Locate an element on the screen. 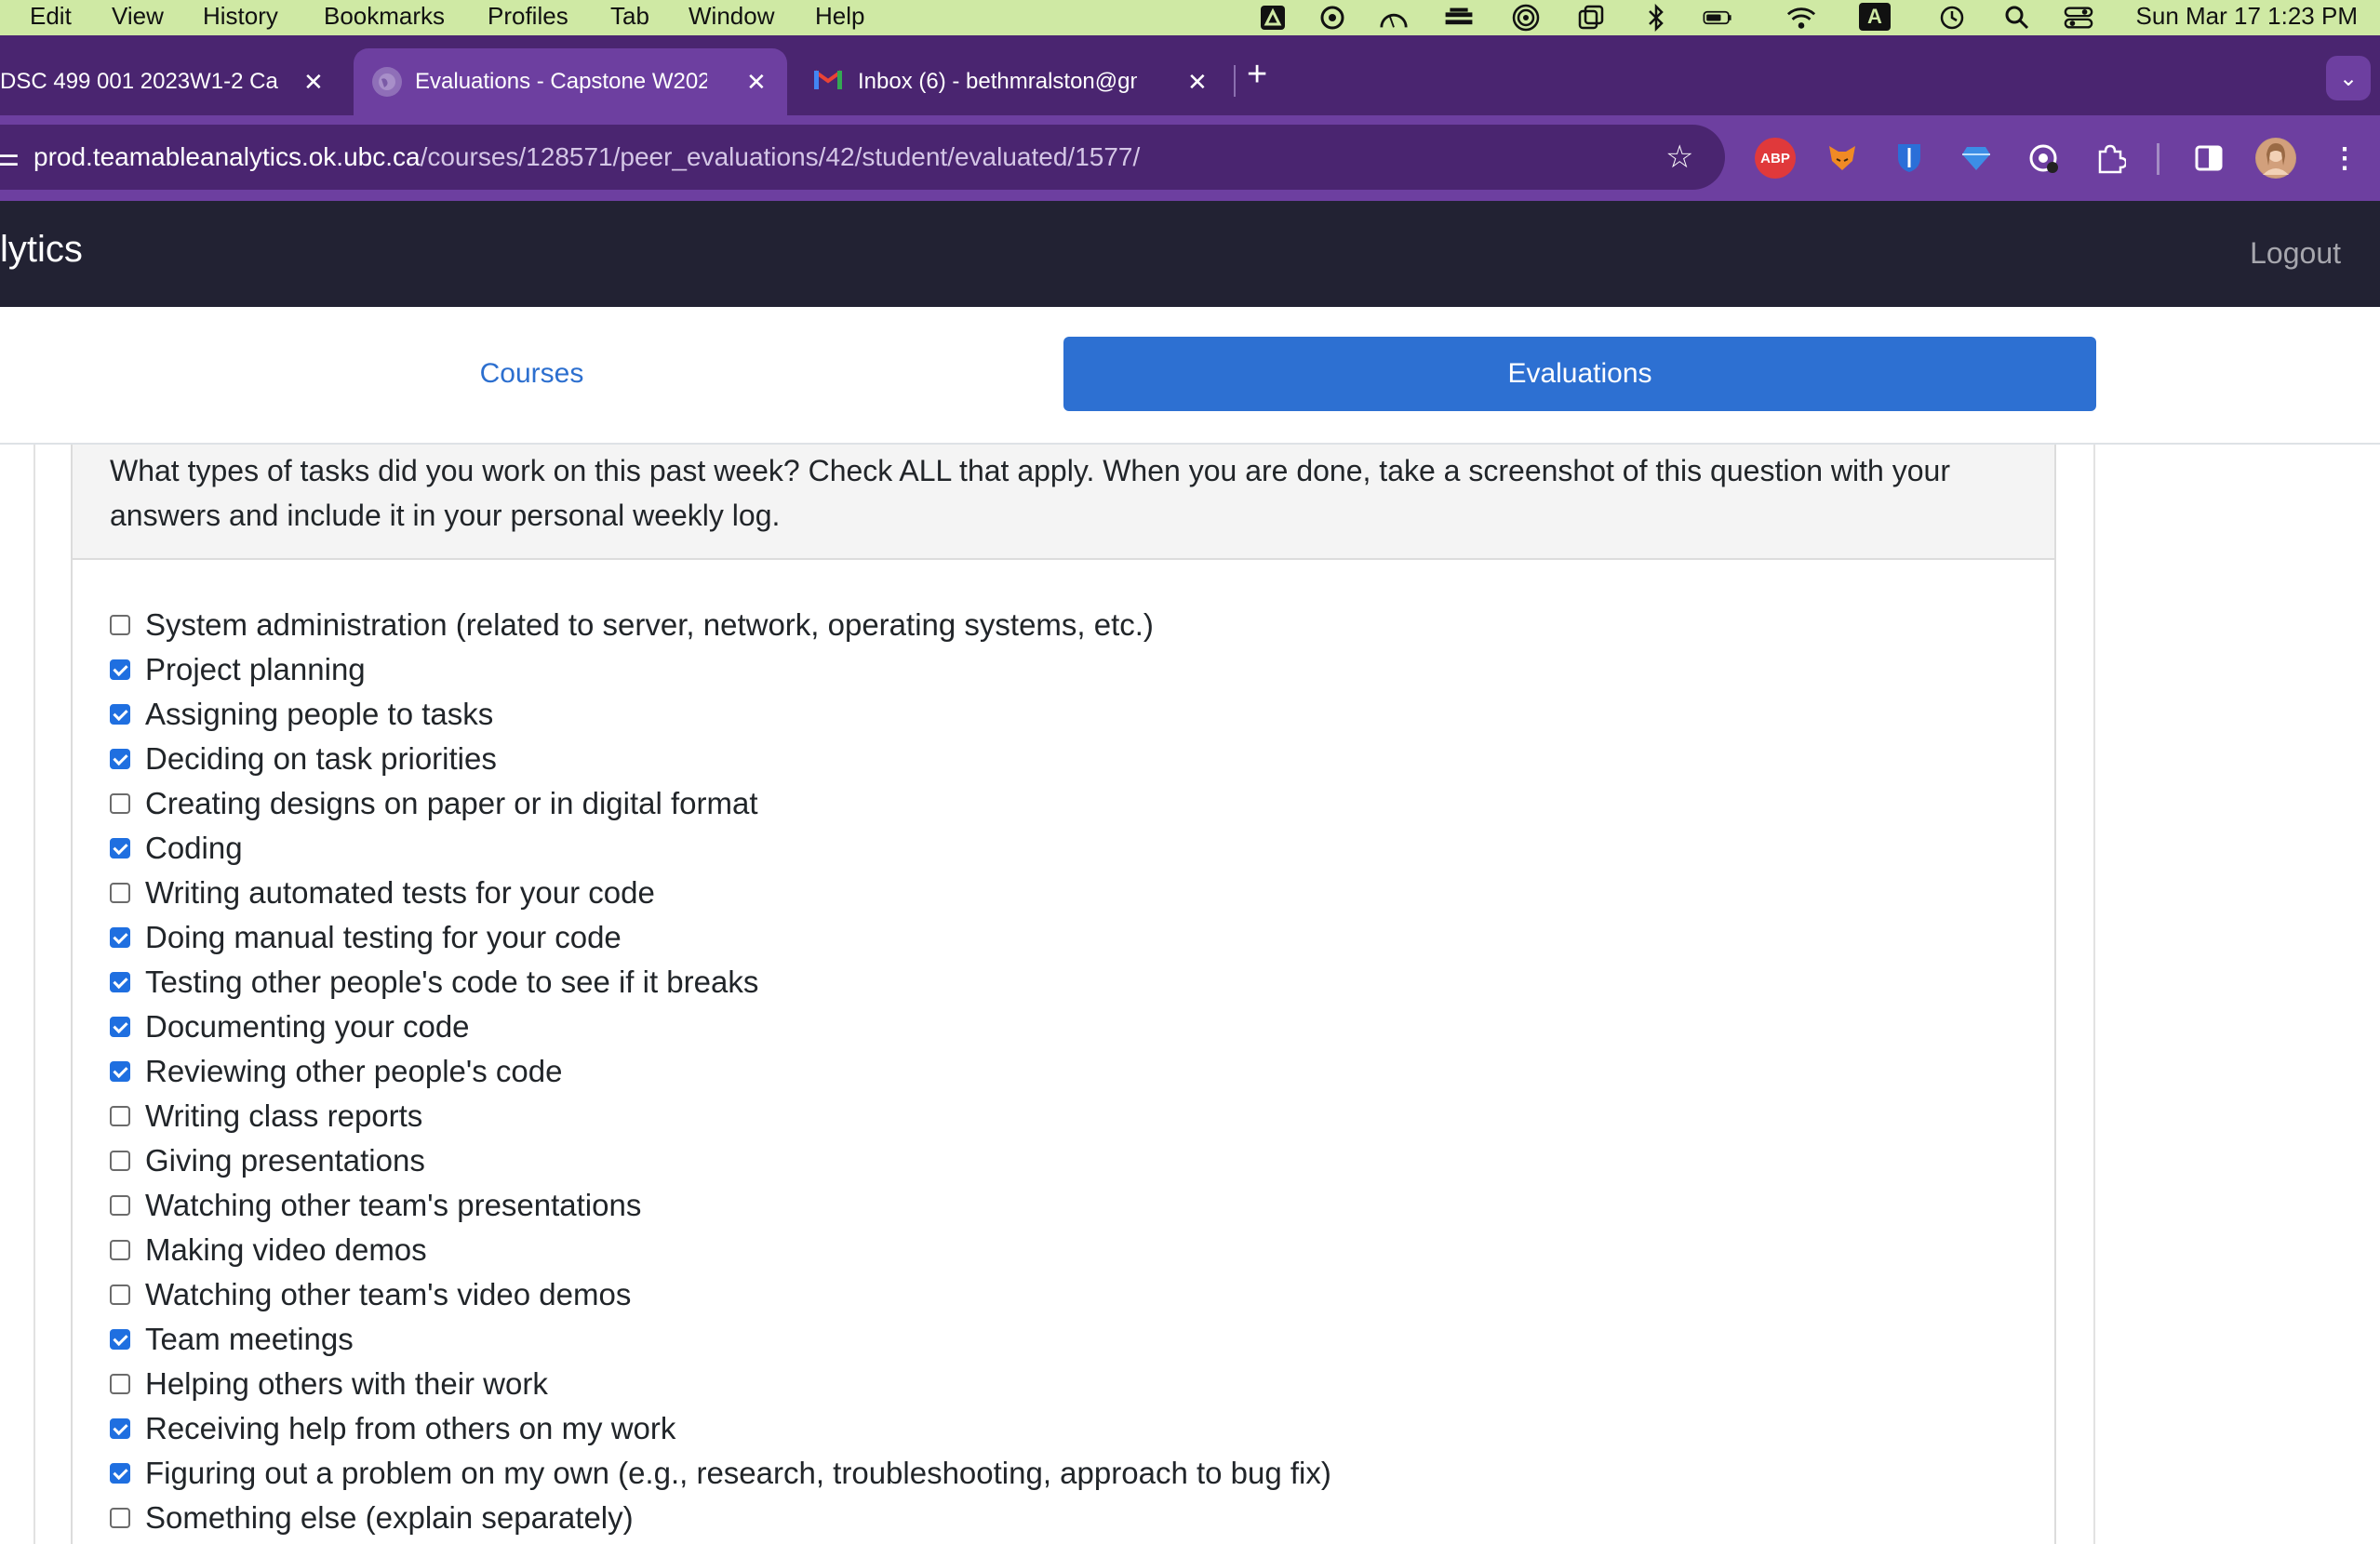 This screenshot has height=1544, width=2380. logout-link: Logout is located at coordinates (2295, 253).